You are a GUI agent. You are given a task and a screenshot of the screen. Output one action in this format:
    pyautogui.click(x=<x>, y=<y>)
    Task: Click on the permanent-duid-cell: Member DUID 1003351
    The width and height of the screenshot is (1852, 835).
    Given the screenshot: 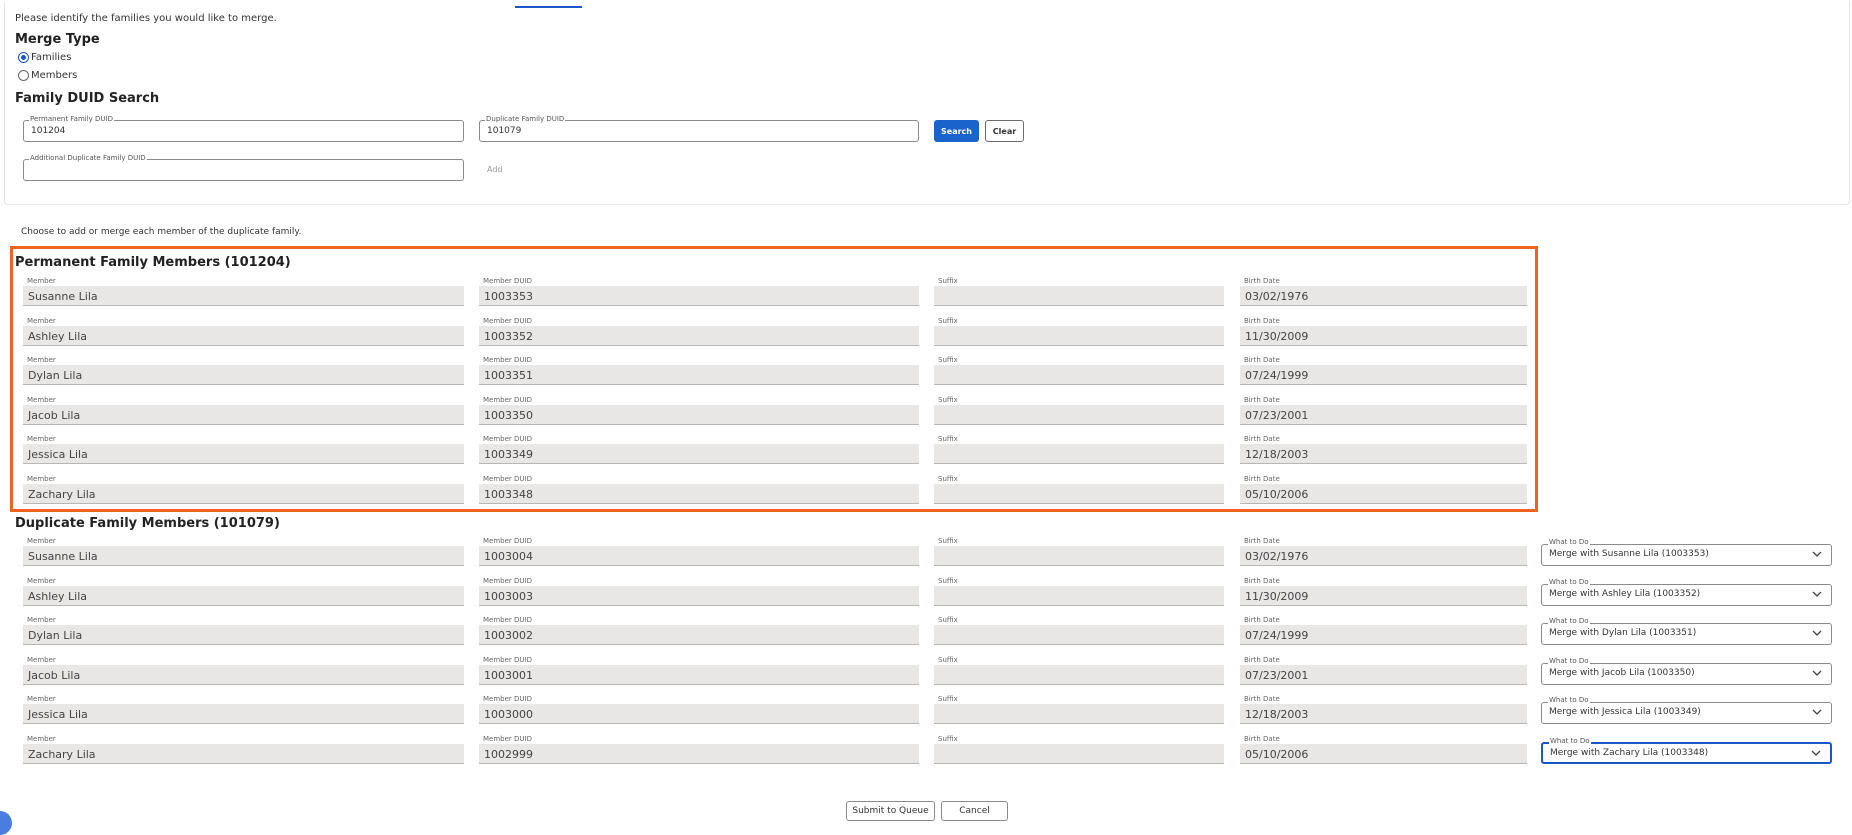 What is the action you would take?
    pyautogui.click(x=699, y=371)
    